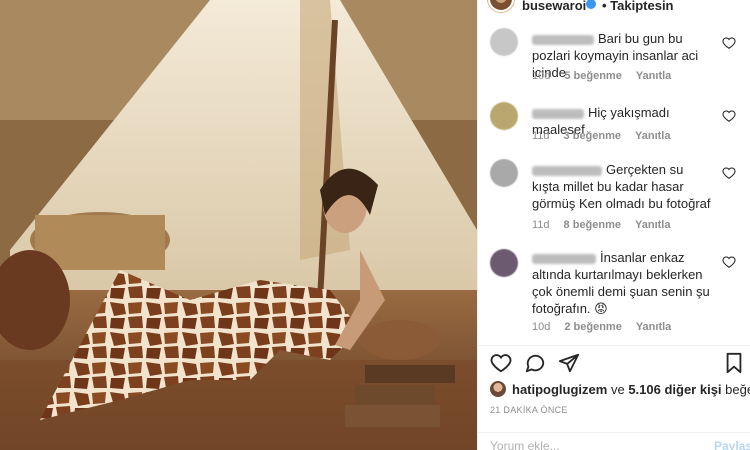 The image size is (750, 450). Describe the element at coordinates (734, 363) in the screenshot. I see `bookmark-icon` at that location.